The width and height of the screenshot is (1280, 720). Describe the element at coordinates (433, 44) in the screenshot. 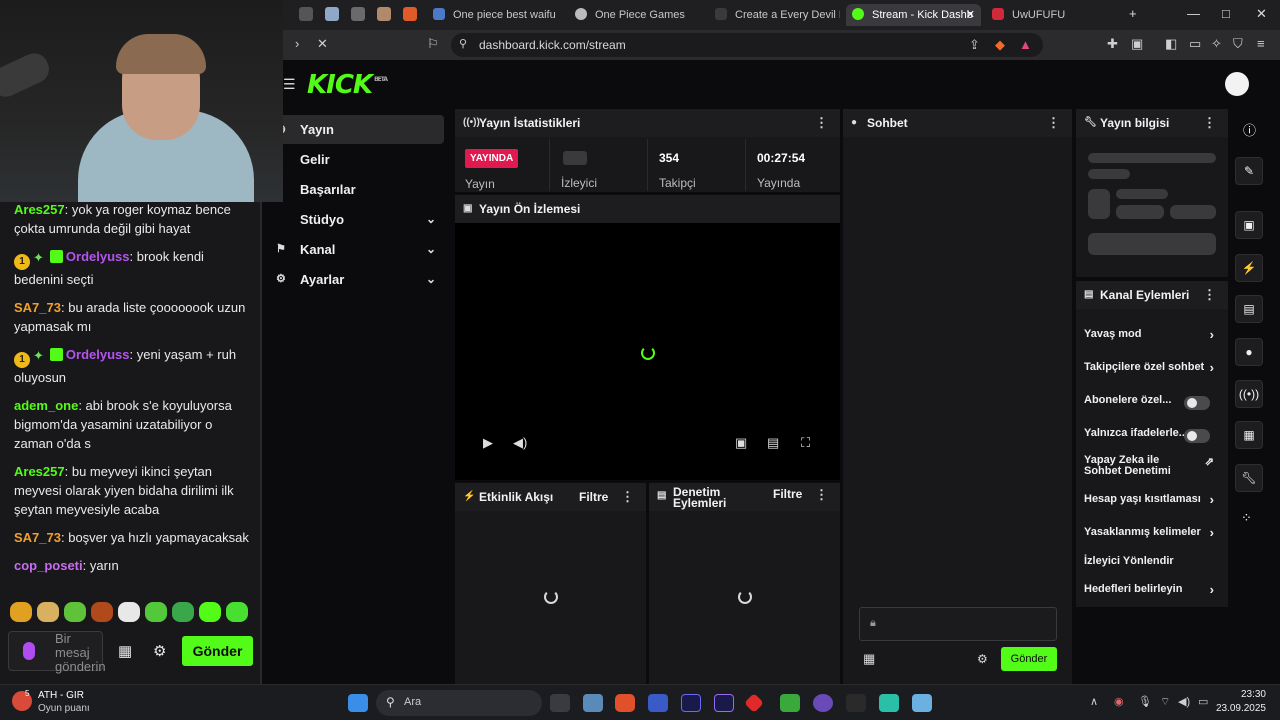

I see `bookmark-icon: ⚐` at that location.